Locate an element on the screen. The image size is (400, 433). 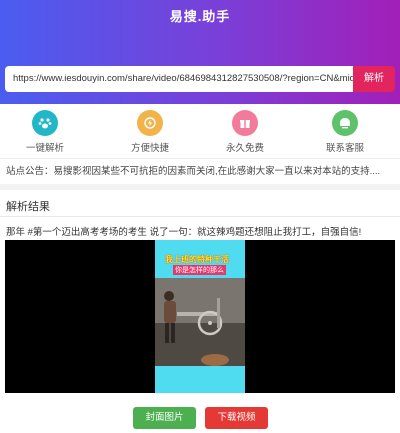
parse-button: 解析 is located at coordinates (374, 79).